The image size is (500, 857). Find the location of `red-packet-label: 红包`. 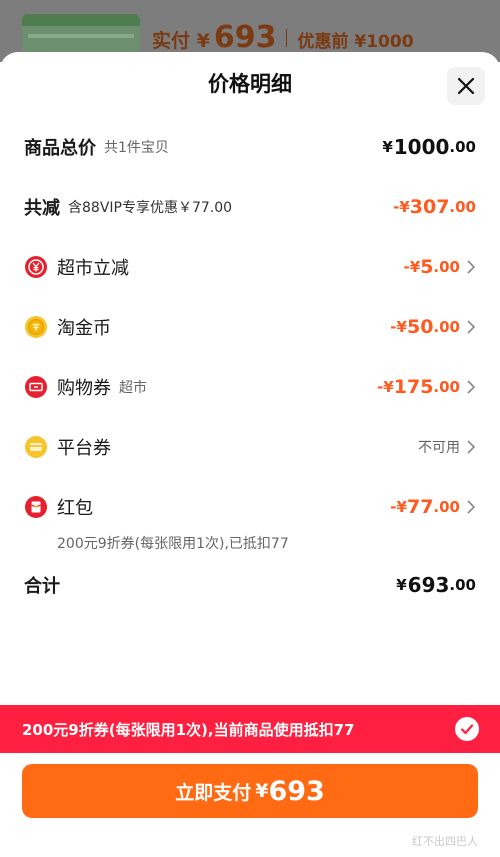

red-packet-label: 红包 is located at coordinates (75, 508).